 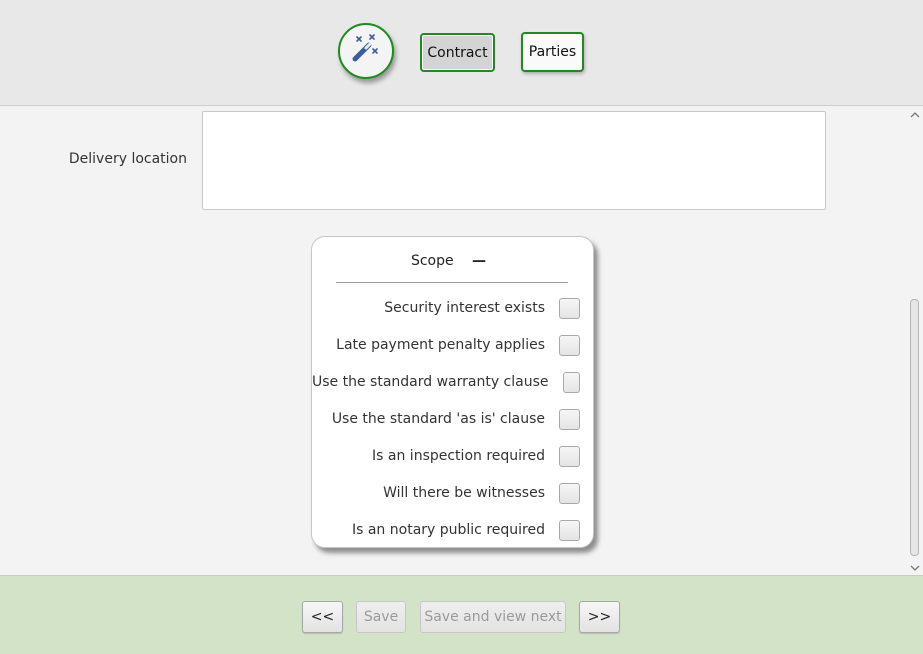 What do you see at coordinates (438, 419) in the screenshot?
I see `scope-item-label: Use the standard 'as is' clause` at bounding box center [438, 419].